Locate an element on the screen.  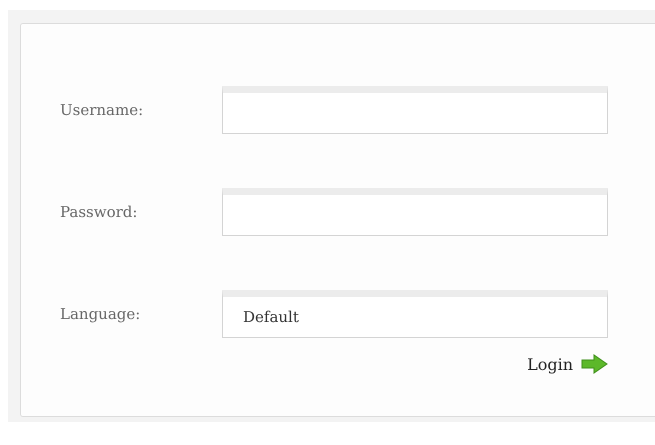
arrow-right-icon is located at coordinates (594, 364).